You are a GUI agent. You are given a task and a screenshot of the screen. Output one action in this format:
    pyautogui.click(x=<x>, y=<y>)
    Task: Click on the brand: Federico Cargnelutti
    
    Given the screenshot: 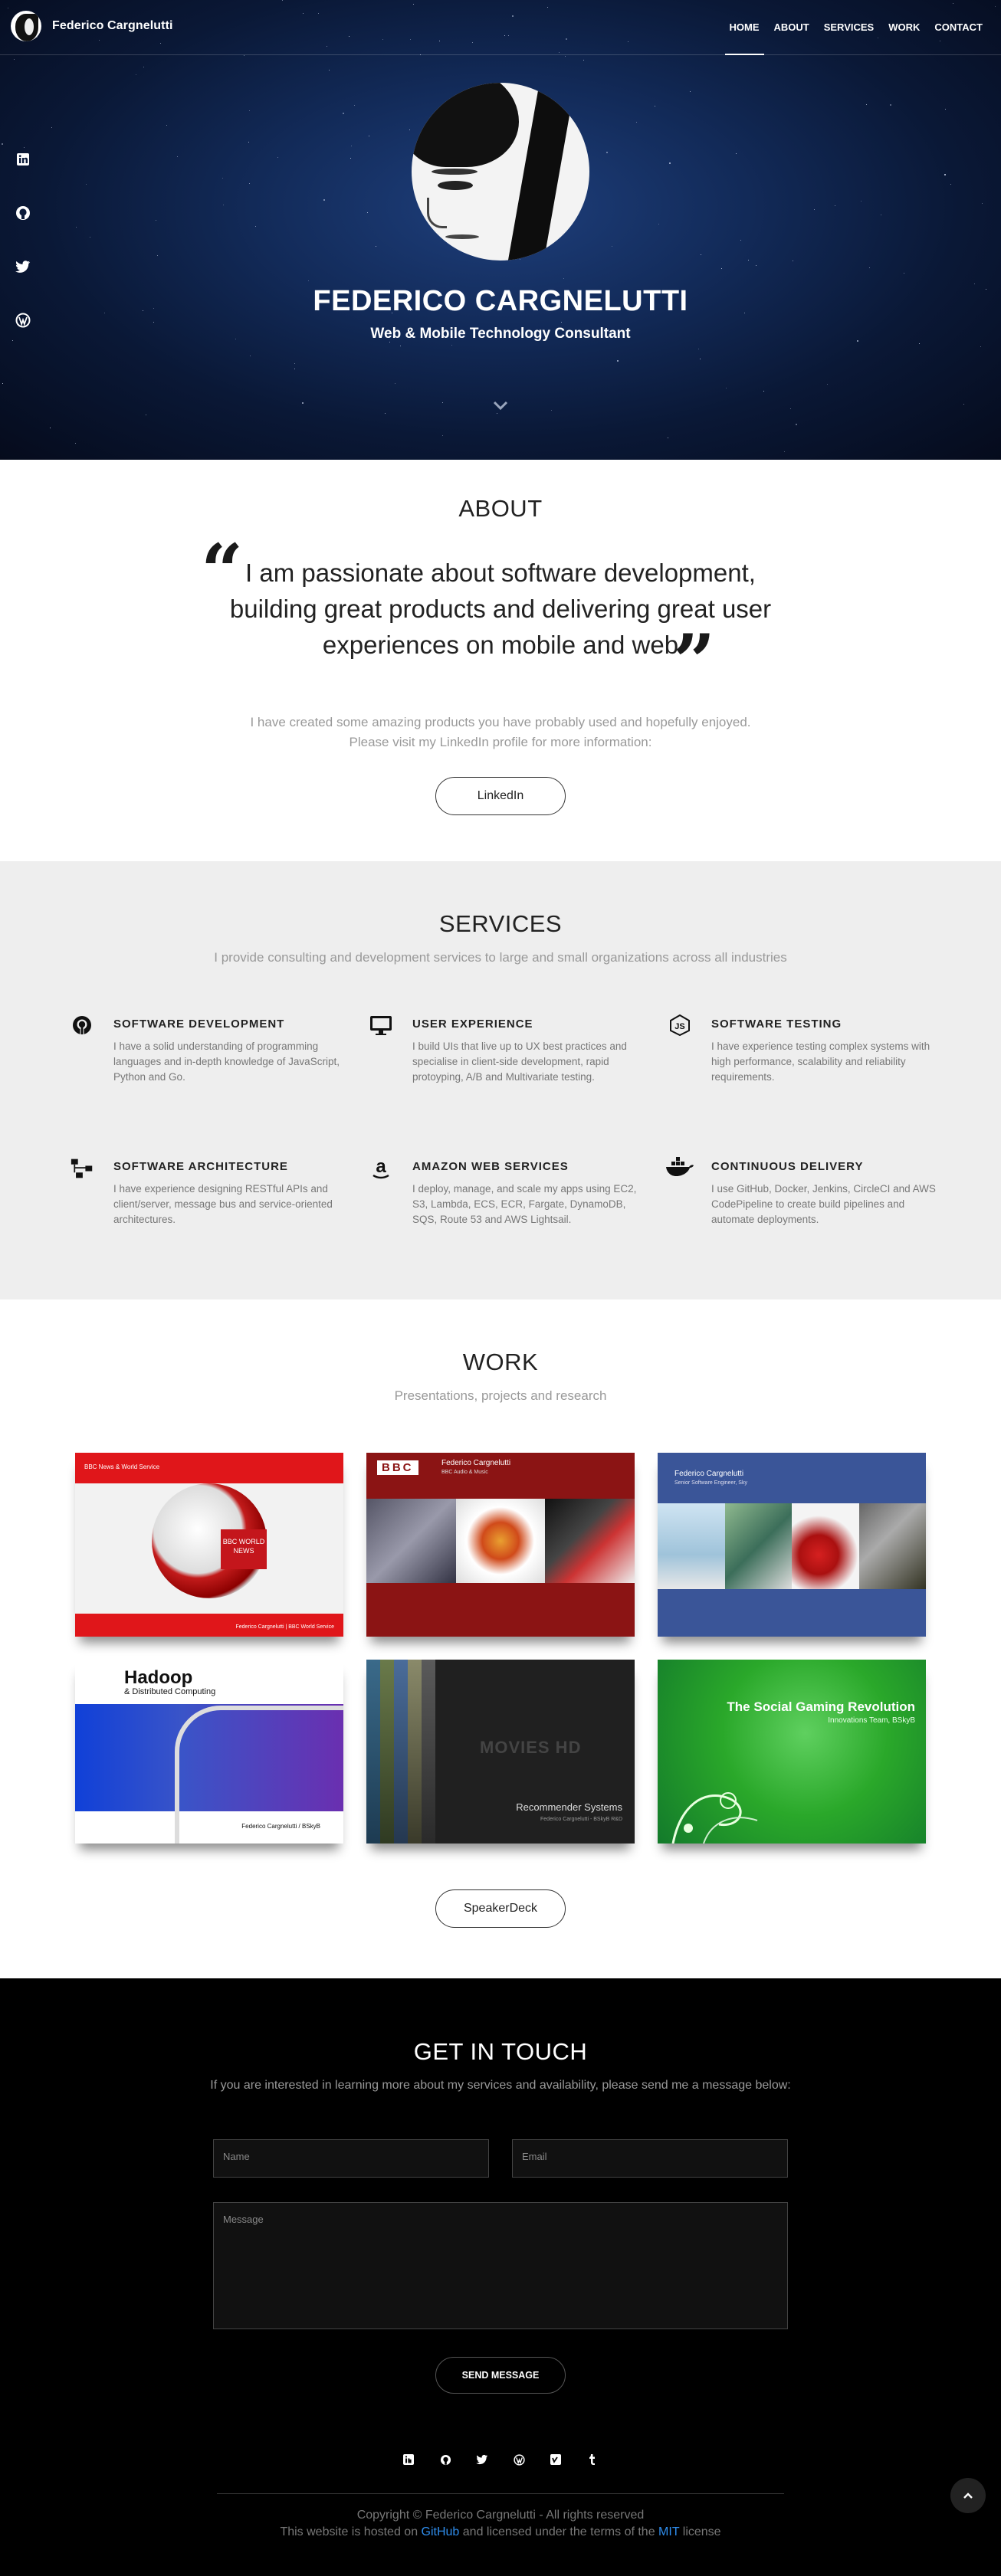 What is the action you would take?
    pyautogui.click(x=92, y=26)
    